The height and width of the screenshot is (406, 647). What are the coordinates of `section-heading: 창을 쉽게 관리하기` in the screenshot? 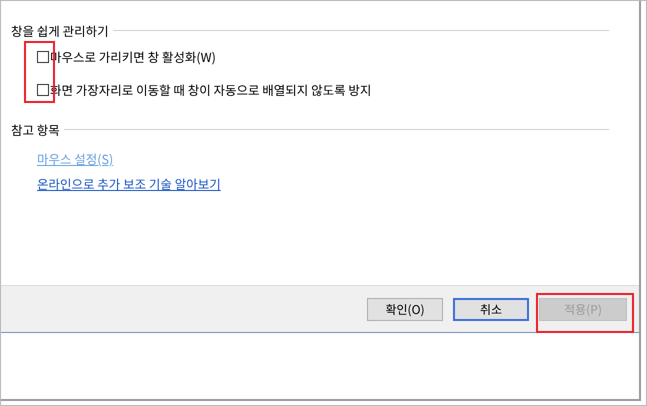 It's located at (60, 30).